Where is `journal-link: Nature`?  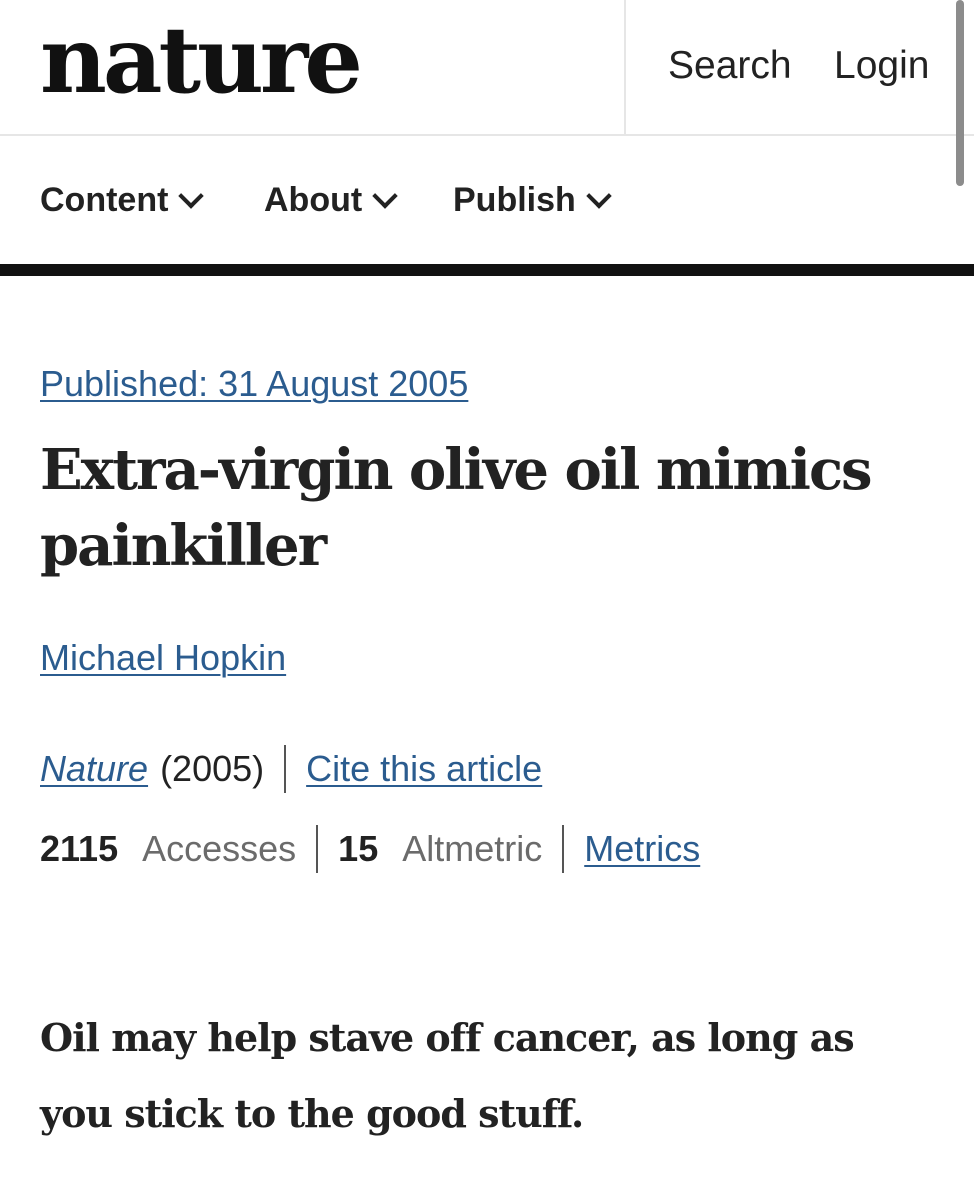 journal-link: Nature is located at coordinates (94, 769).